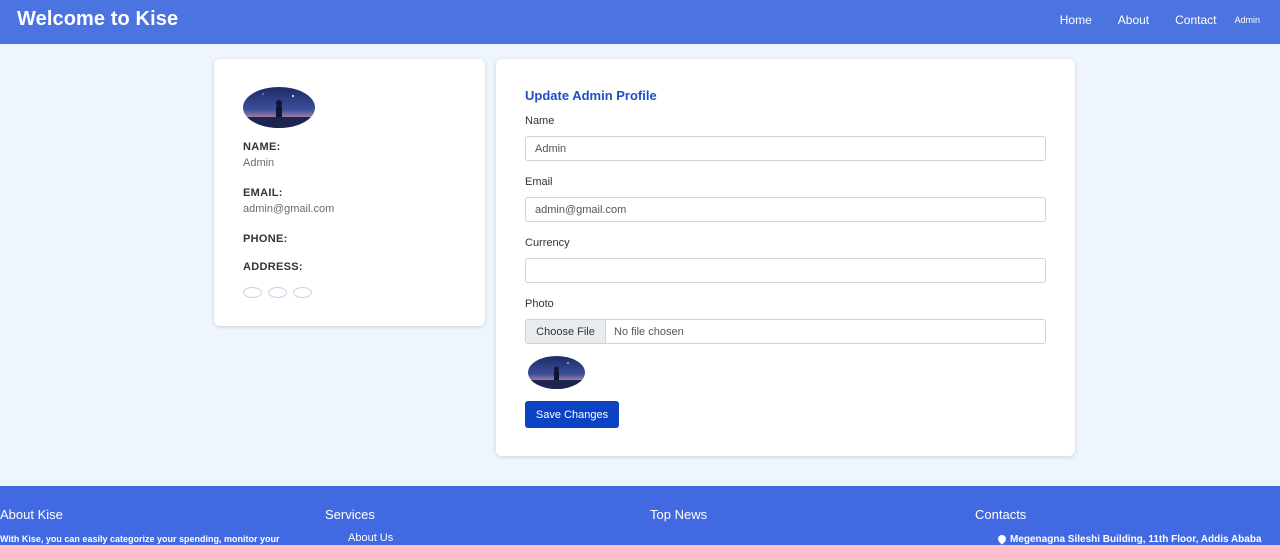 The height and width of the screenshot is (545, 1280). I want to click on profile-email-value: admin@gmail.com, so click(289, 209).